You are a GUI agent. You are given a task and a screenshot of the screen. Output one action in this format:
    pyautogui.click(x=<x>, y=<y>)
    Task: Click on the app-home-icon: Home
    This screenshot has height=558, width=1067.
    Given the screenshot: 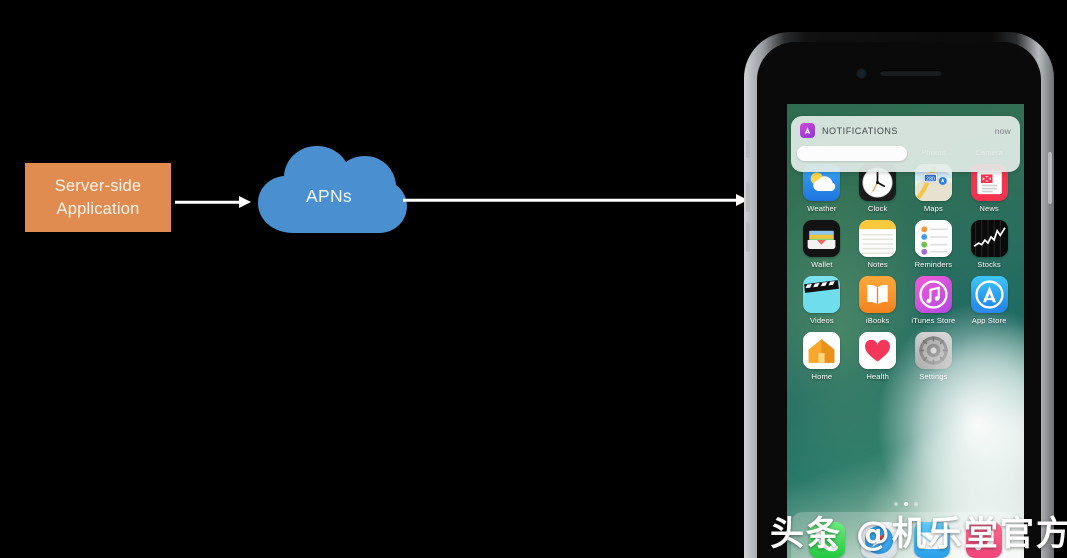 What is the action you would take?
    pyautogui.click(x=822, y=356)
    